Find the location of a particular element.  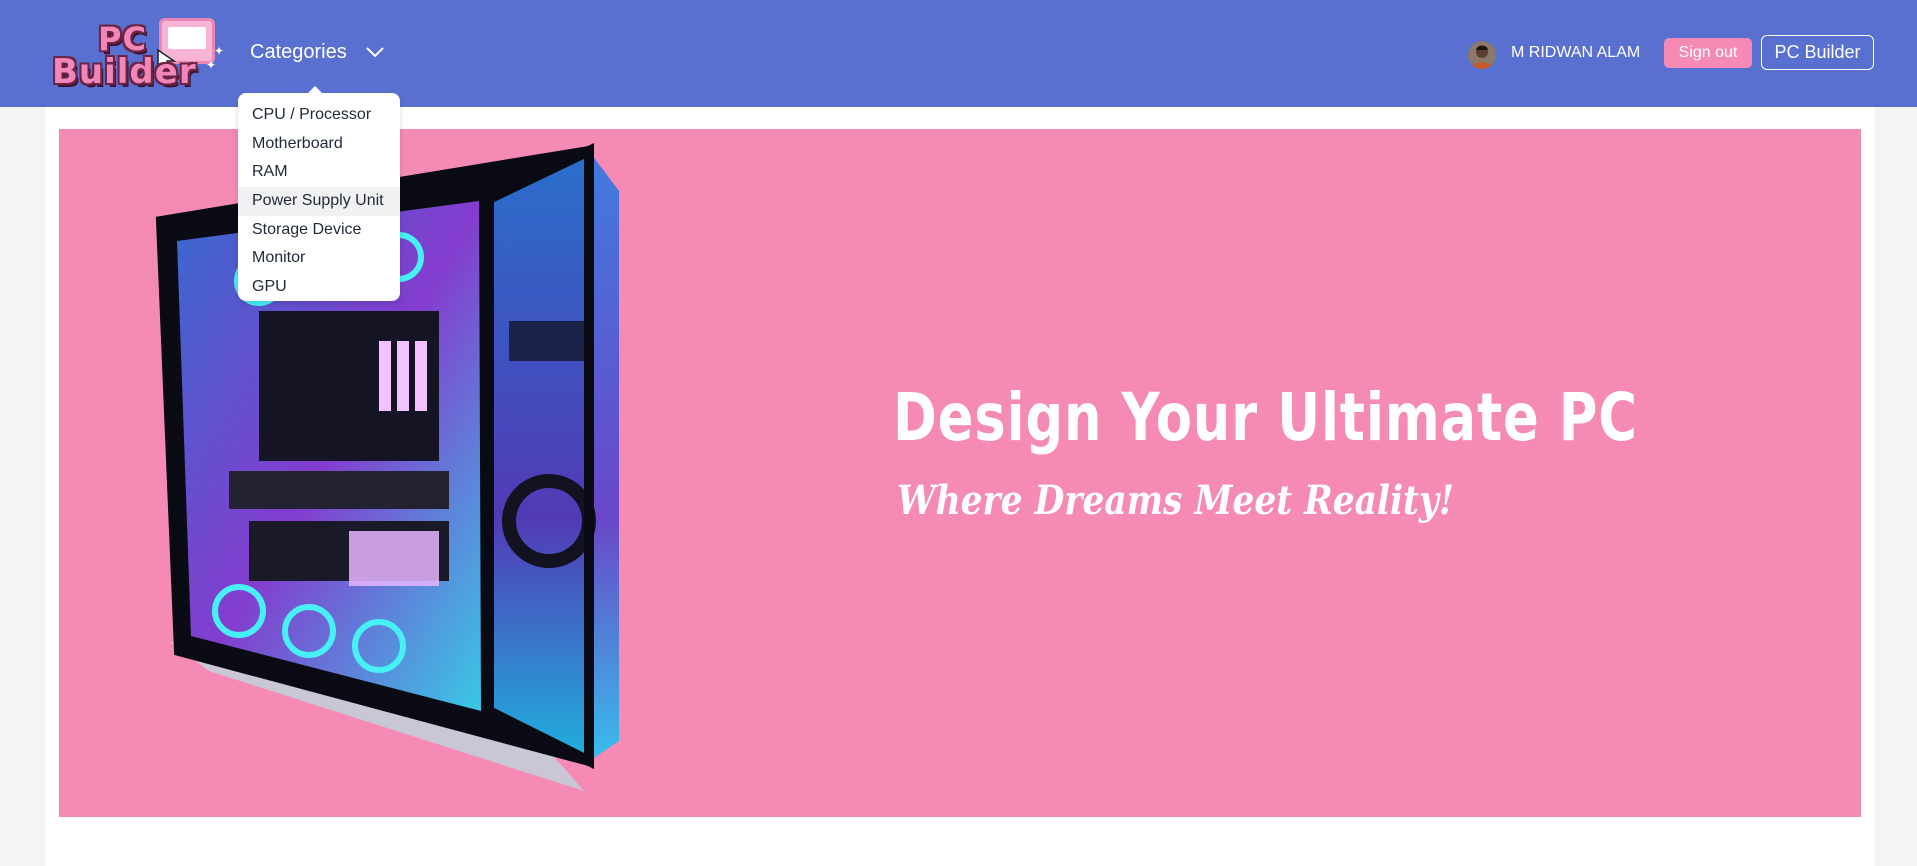

categories-menu-toggle: Categories is located at coordinates (317, 52).